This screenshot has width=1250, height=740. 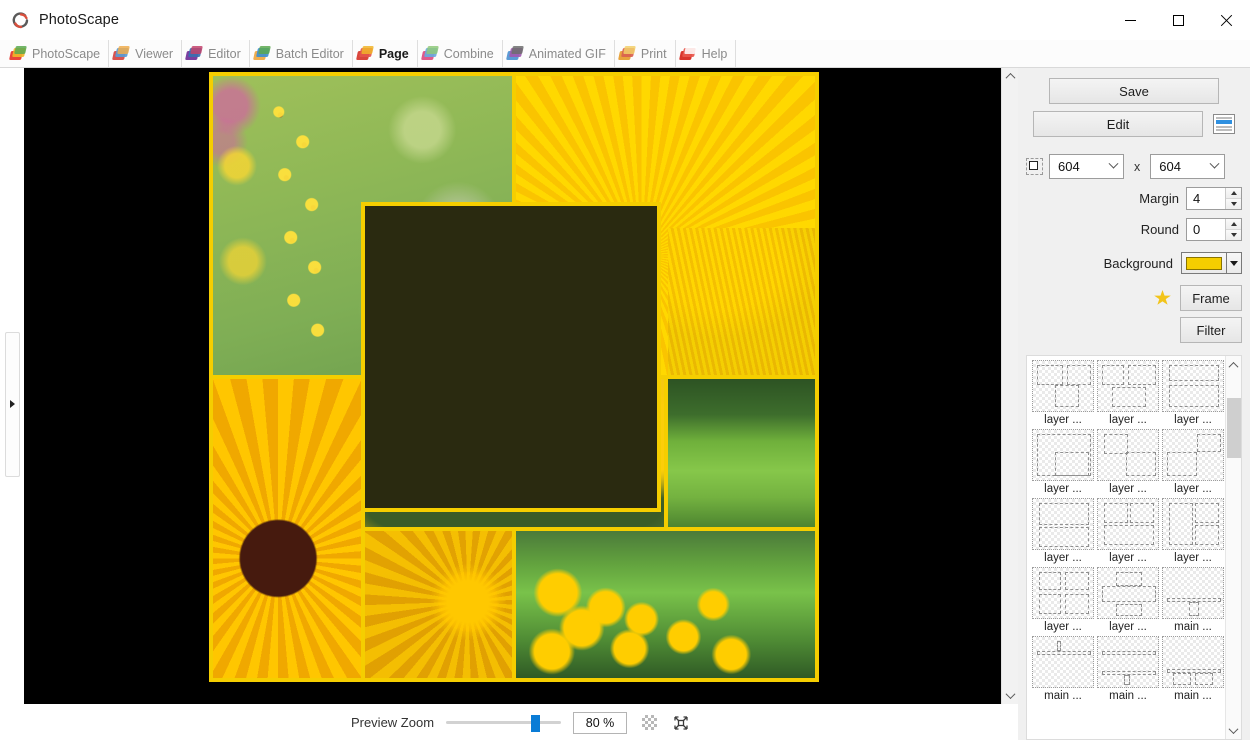 What do you see at coordinates (706, 53) in the screenshot?
I see `tab-help: Help` at bounding box center [706, 53].